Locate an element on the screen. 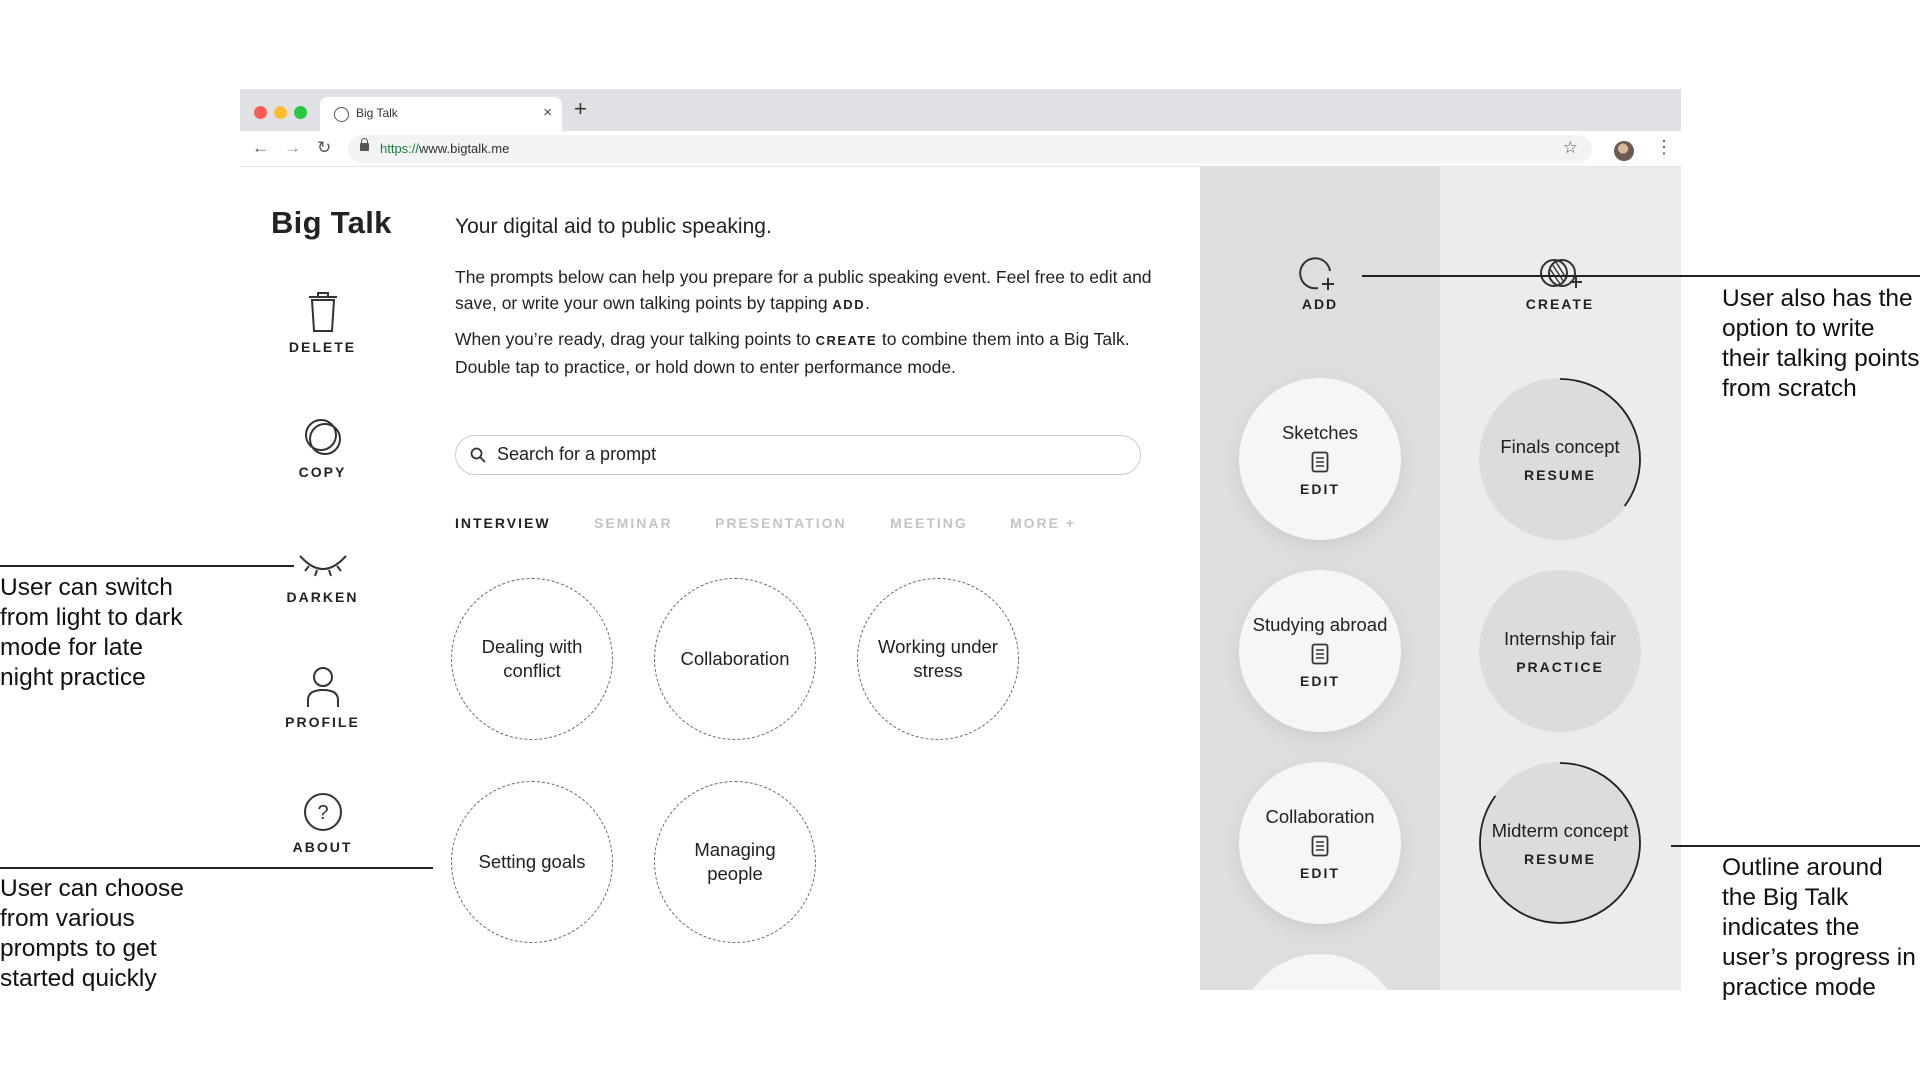 This screenshot has height=1080, width=1920. big-talk-card: Internship fair PRACTICE is located at coordinates (1560, 651).